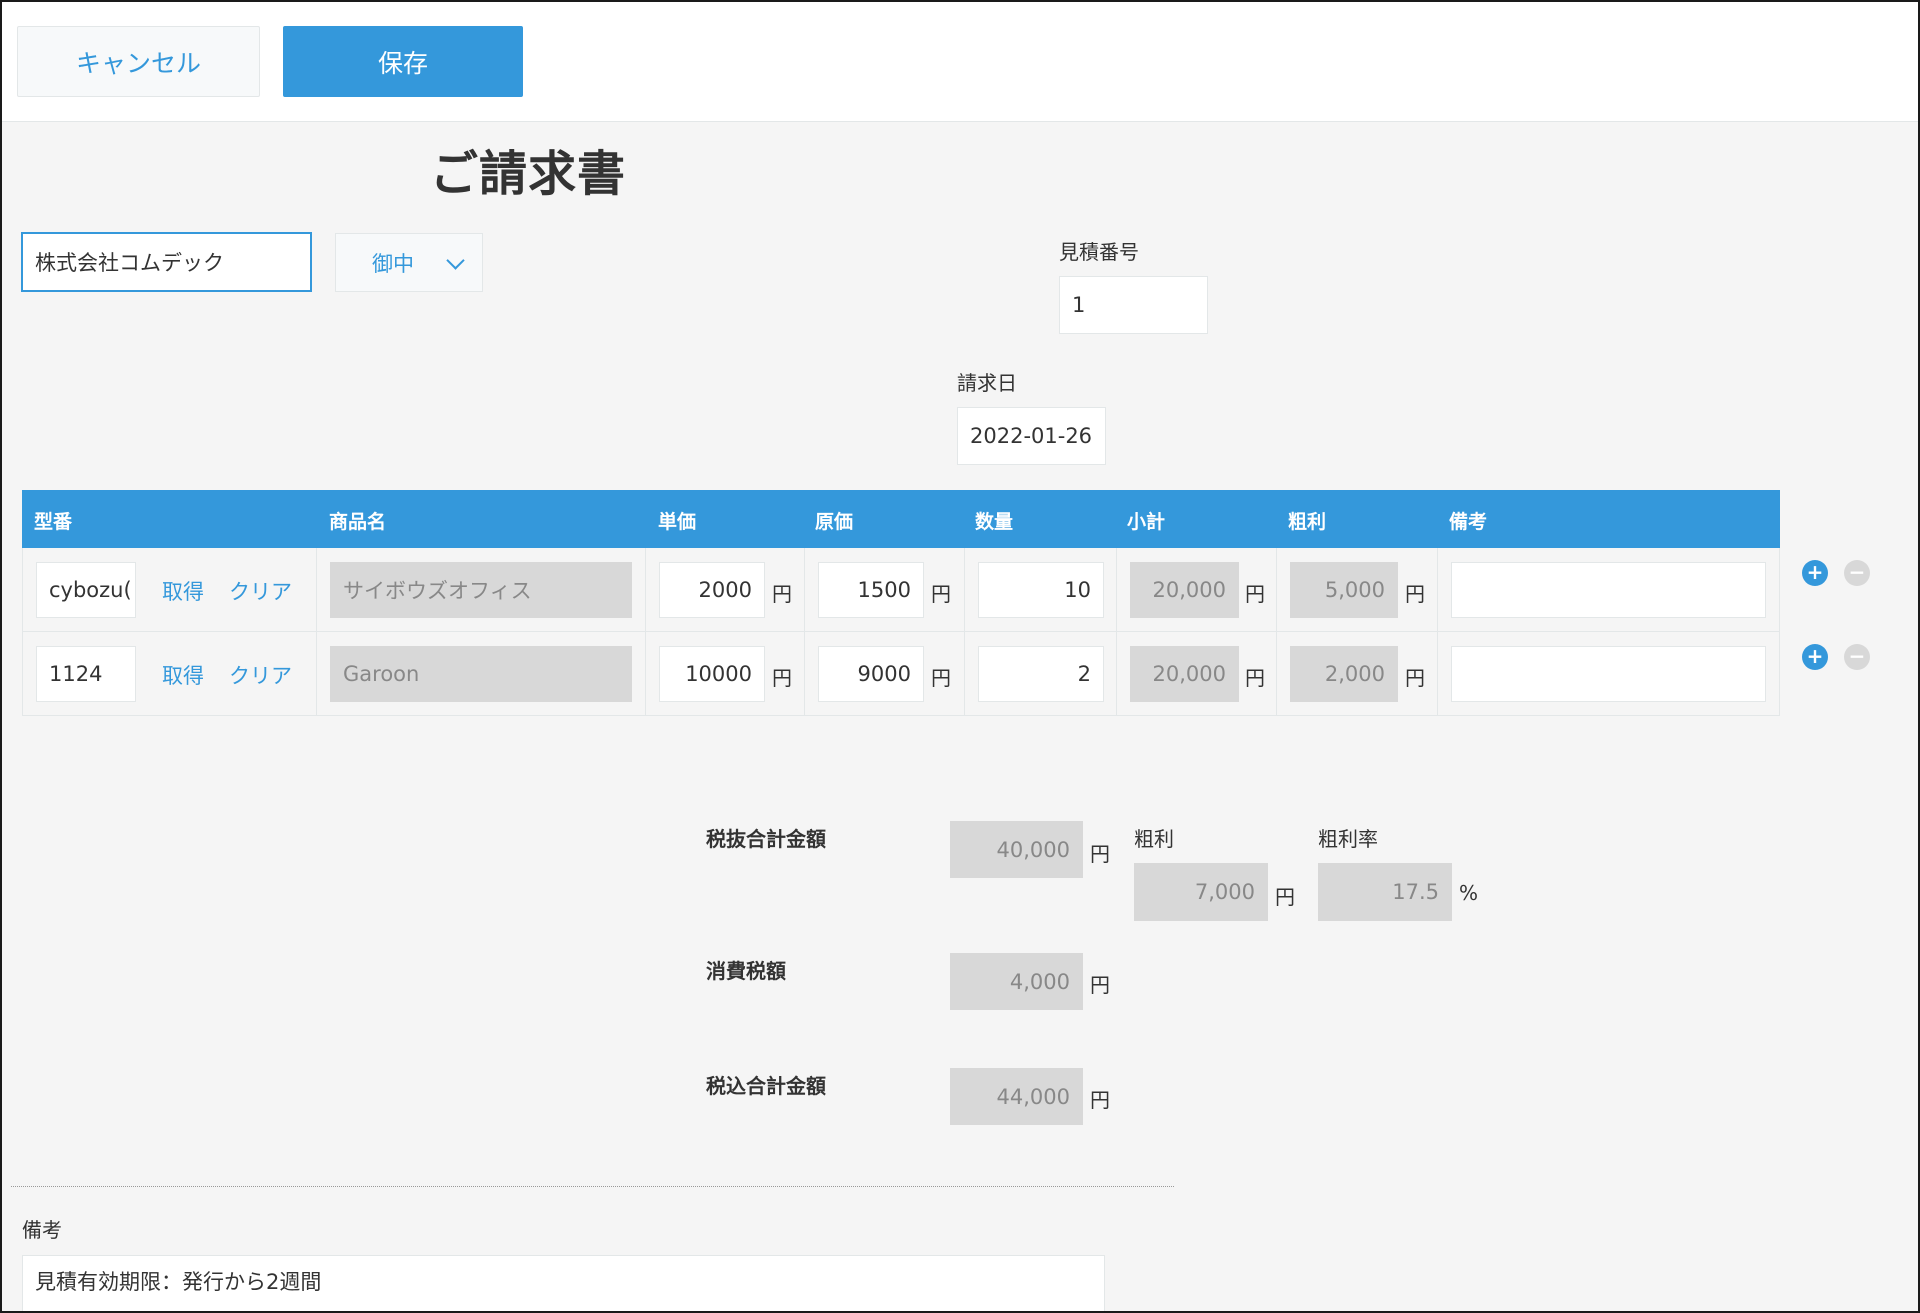 Image resolution: width=1920 pixels, height=1313 pixels. Describe the element at coordinates (1099, 252) in the screenshot. I see `estimate-number-label: 見積番号` at that location.